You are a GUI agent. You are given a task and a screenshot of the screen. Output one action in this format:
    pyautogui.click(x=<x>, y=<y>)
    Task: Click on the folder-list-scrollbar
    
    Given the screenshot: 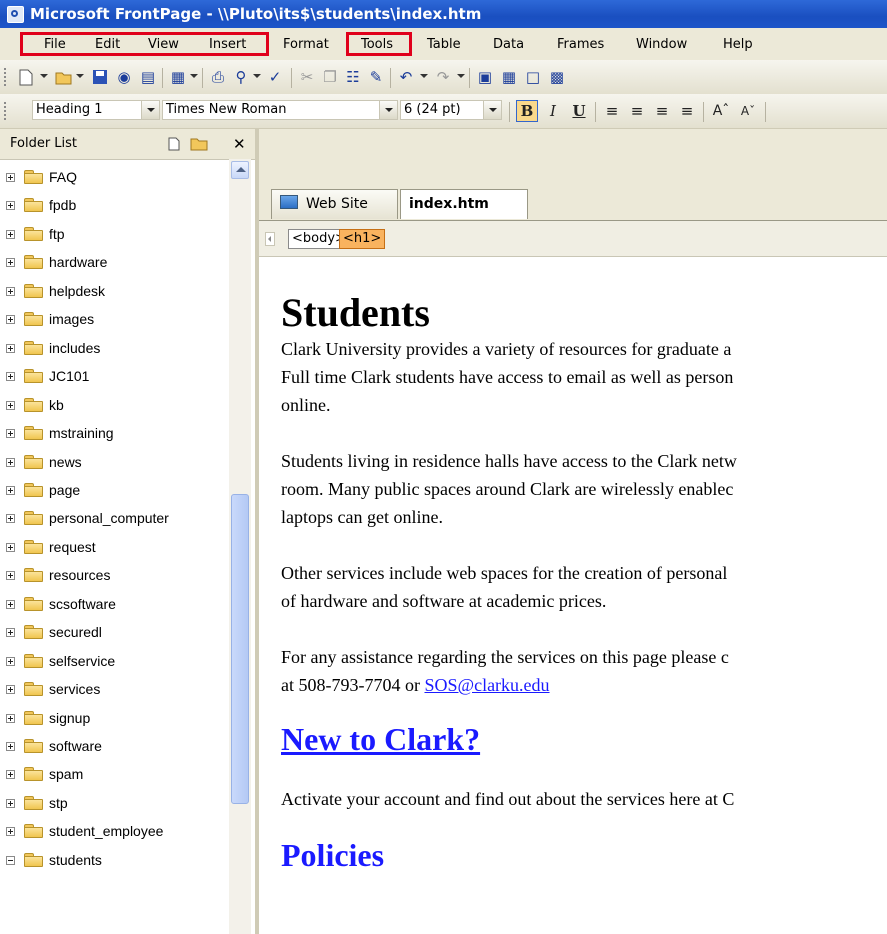 What is the action you would take?
    pyautogui.click(x=240, y=546)
    